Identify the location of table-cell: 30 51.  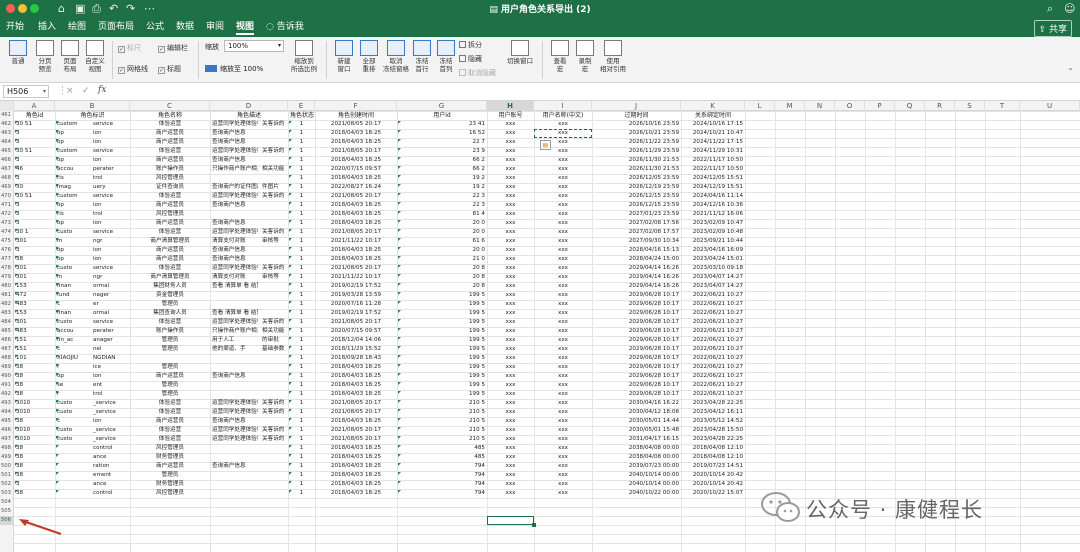
(34, 196).